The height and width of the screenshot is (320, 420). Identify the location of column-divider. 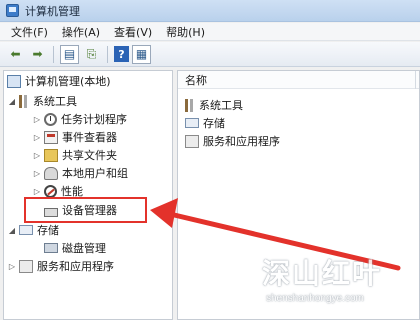
(415, 80).